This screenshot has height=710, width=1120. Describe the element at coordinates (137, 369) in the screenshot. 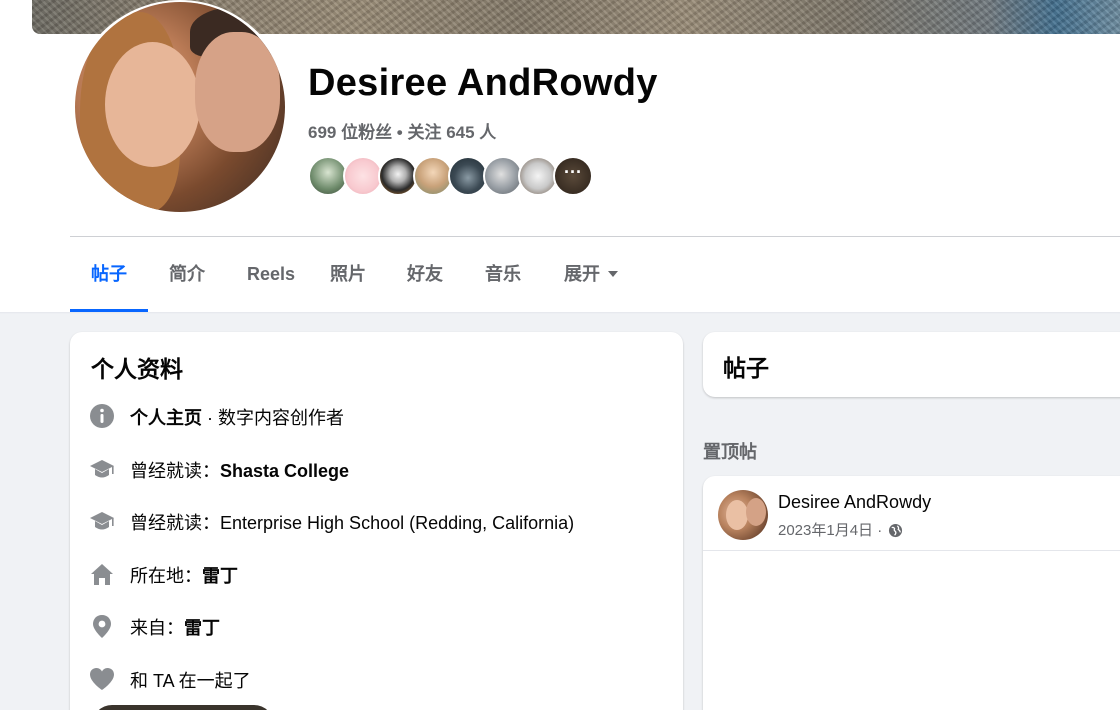

I see `intro-title: 个人资料` at that location.